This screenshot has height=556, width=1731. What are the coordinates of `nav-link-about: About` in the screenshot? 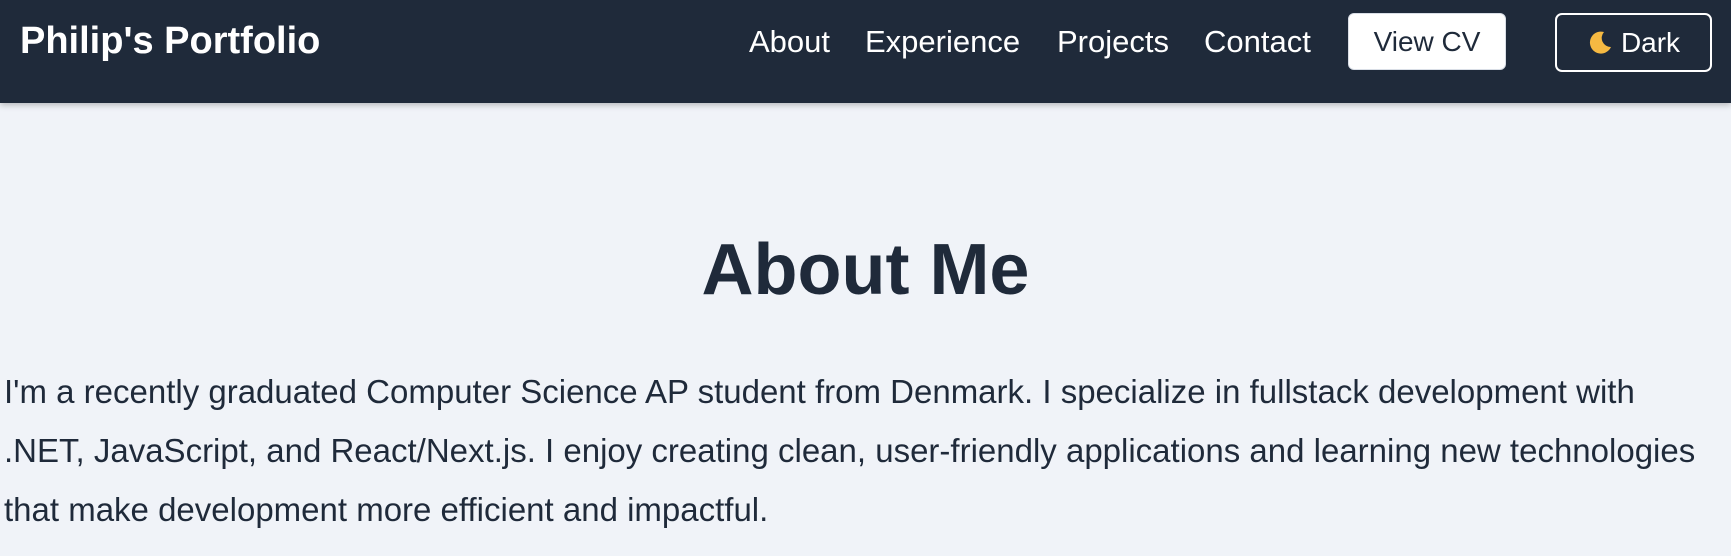 It's located at (789, 42).